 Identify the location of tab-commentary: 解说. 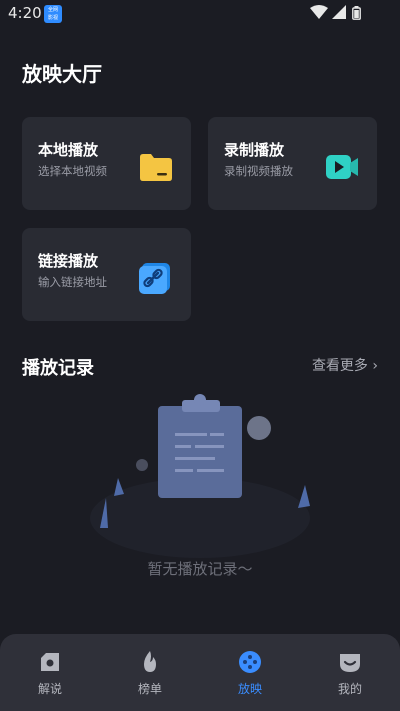
(50, 672).